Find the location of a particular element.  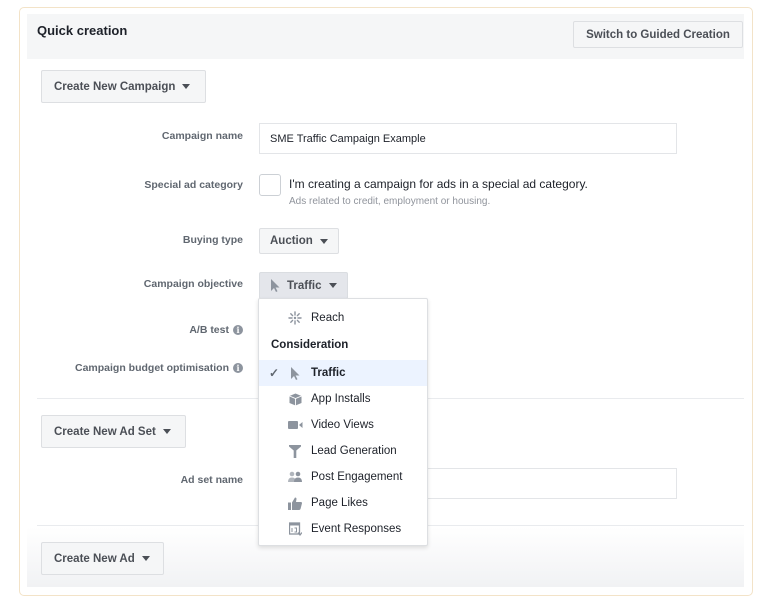

campaign-budget-optimisation-label: Campaign budget optimisation i is located at coordinates (159, 368).